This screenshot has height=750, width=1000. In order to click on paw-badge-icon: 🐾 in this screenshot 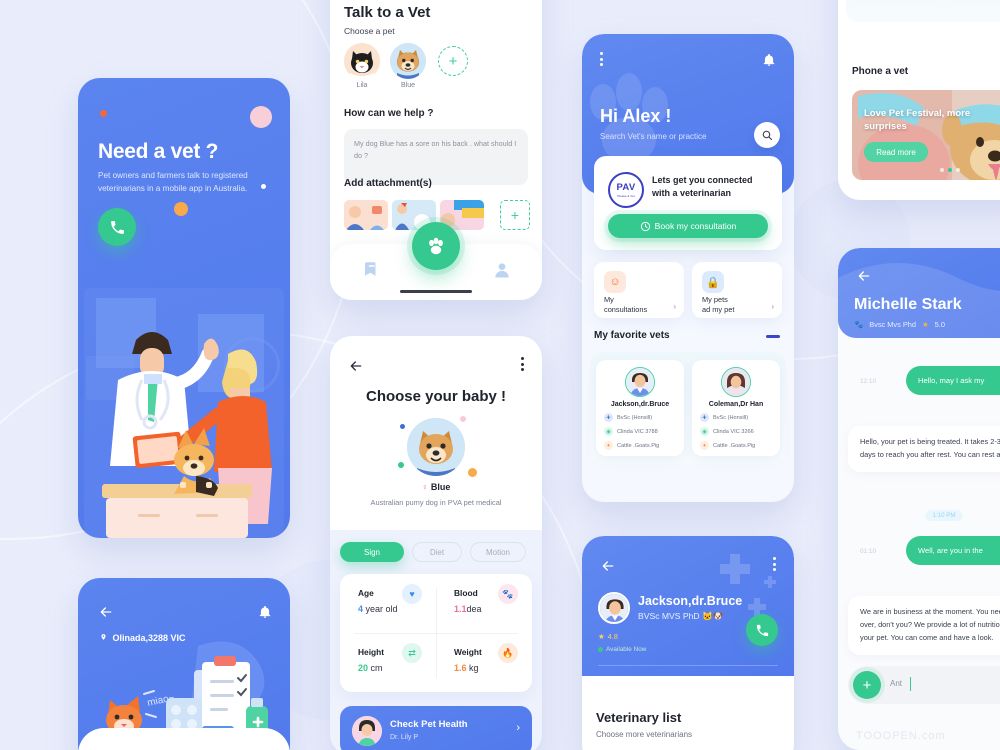, I will do `click(859, 324)`.